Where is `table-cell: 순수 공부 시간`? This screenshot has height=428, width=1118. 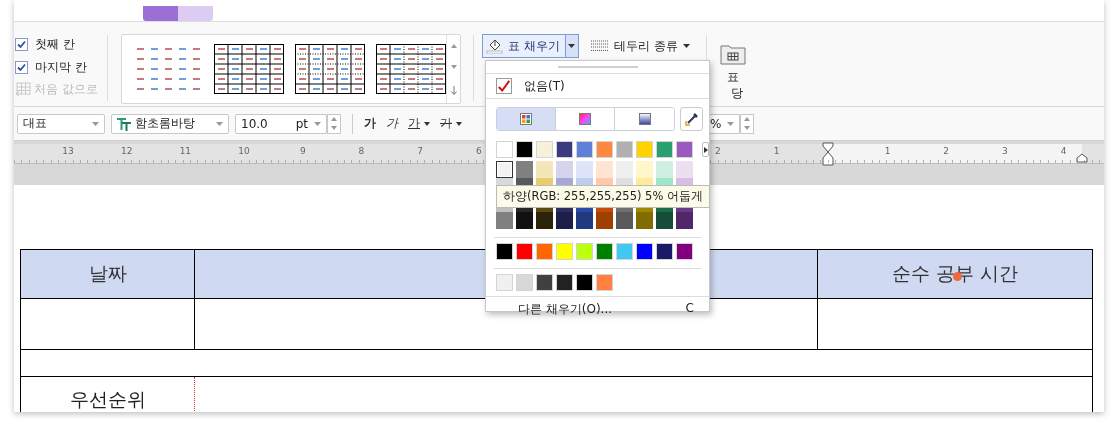
table-cell: 순수 공부 시간 is located at coordinates (955, 274).